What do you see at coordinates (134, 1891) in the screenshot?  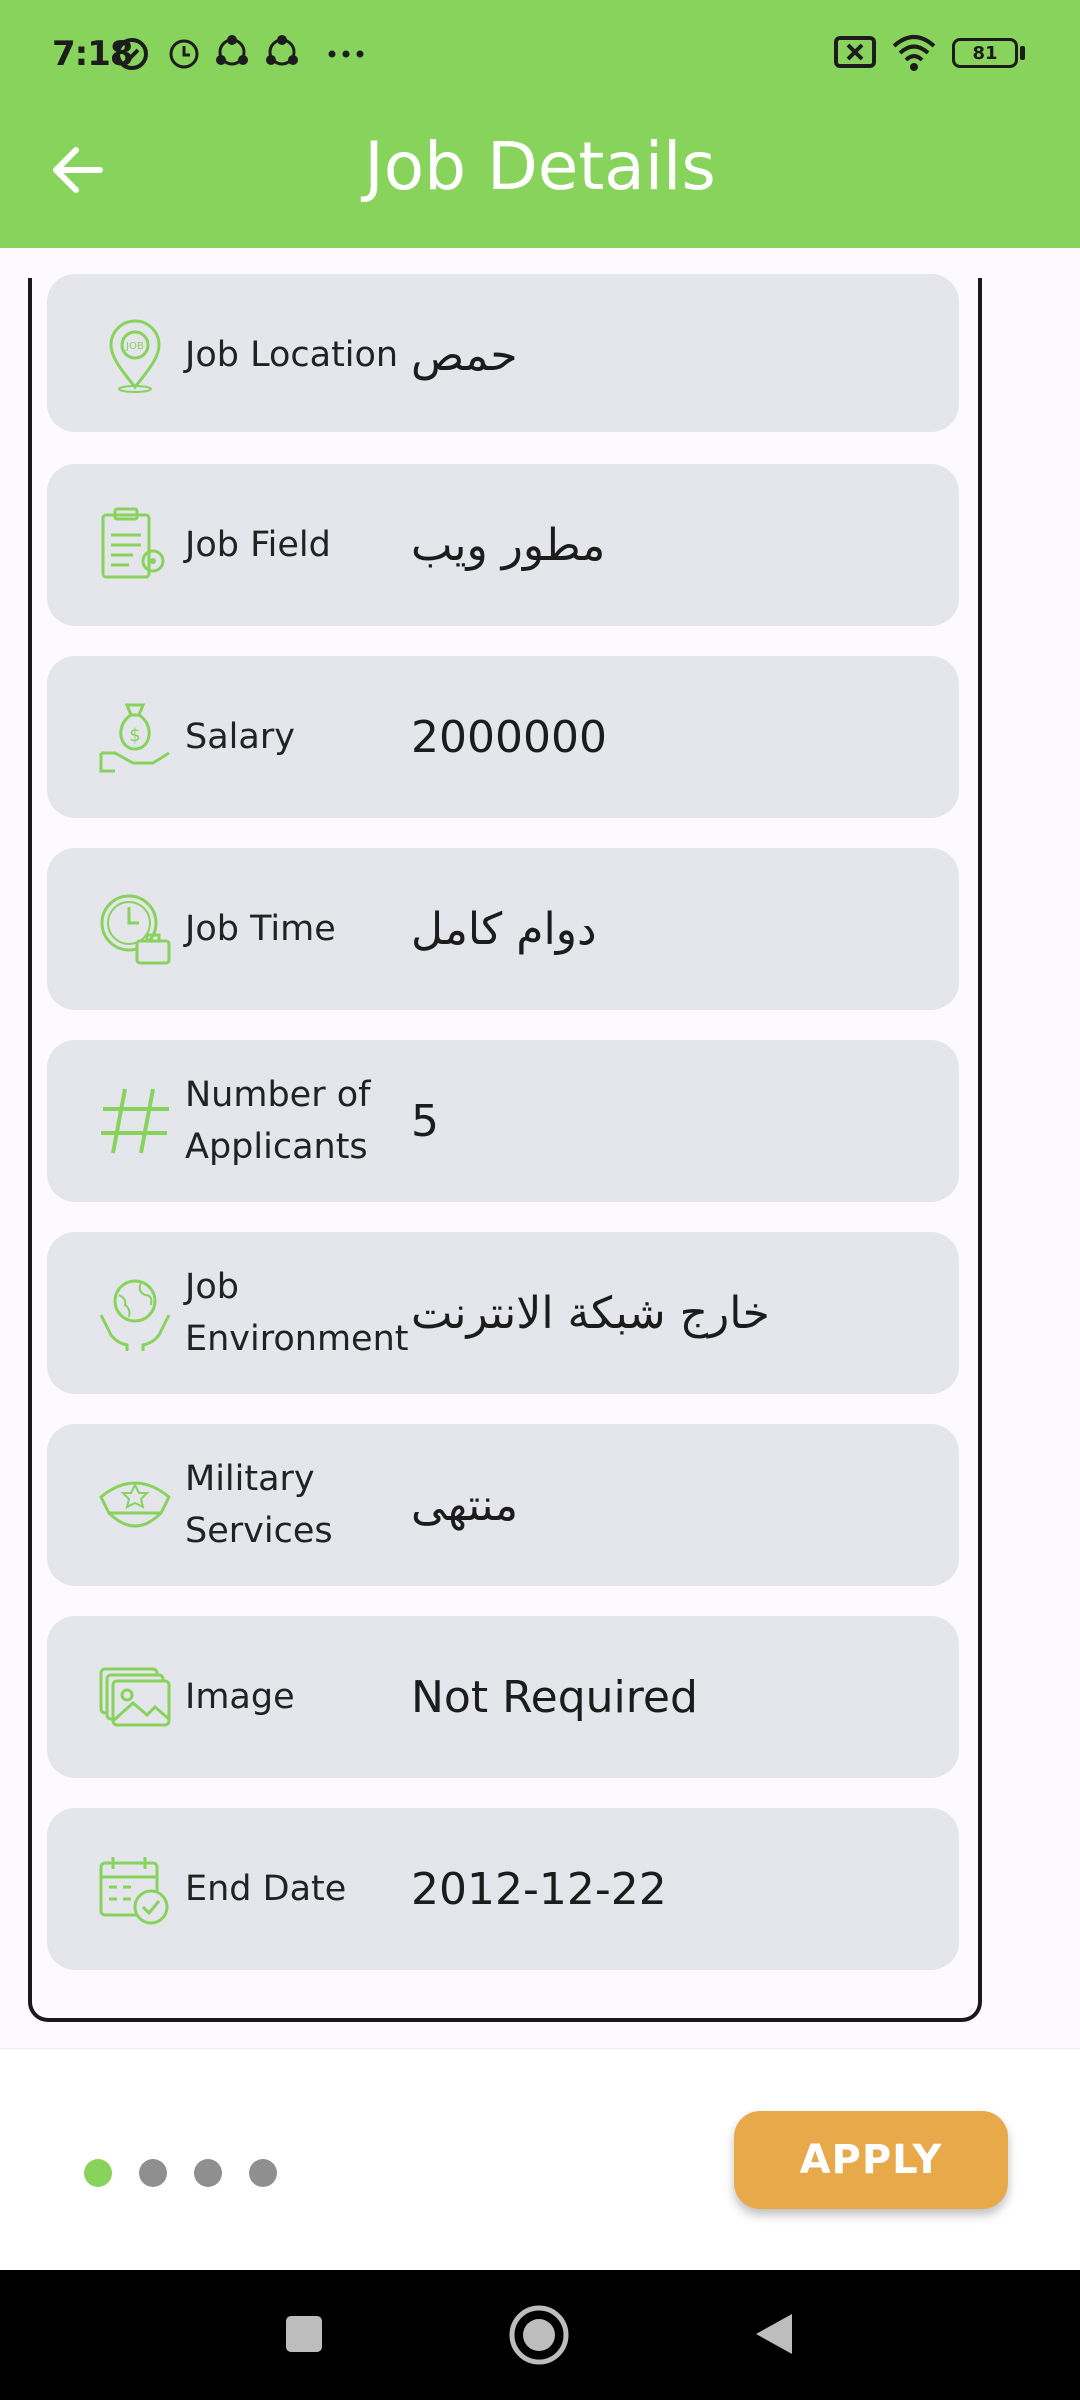 I see `calendar-icon` at bounding box center [134, 1891].